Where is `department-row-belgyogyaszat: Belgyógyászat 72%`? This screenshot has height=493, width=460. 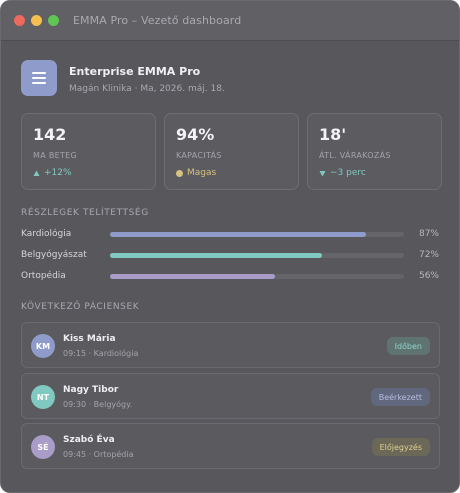 department-row-belgyogyaszat: Belgyógyászat 72% is located at coordinates (231, 255).